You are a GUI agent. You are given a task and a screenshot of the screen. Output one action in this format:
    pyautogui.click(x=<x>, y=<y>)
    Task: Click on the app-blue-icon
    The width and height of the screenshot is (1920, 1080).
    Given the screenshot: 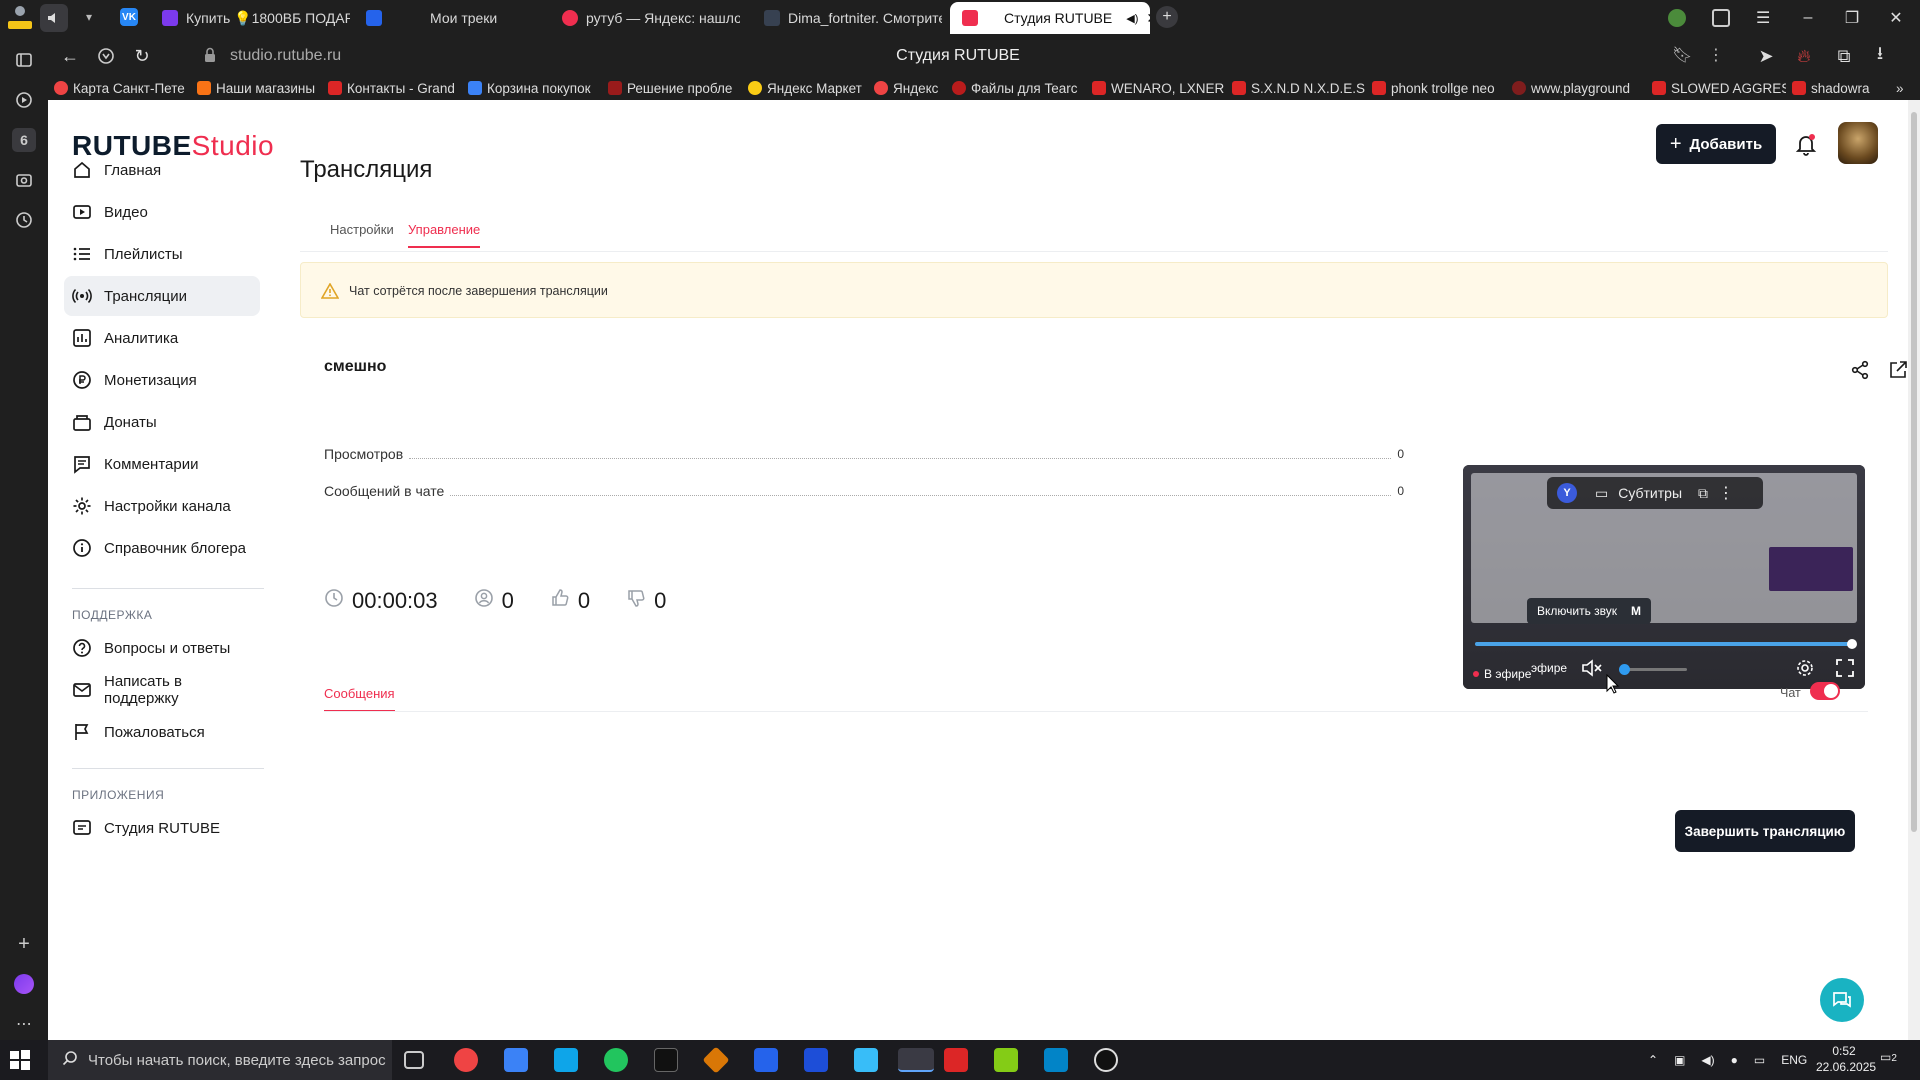 What is the action you would take?
    pyautogui.click(x=766, y=1060)
    